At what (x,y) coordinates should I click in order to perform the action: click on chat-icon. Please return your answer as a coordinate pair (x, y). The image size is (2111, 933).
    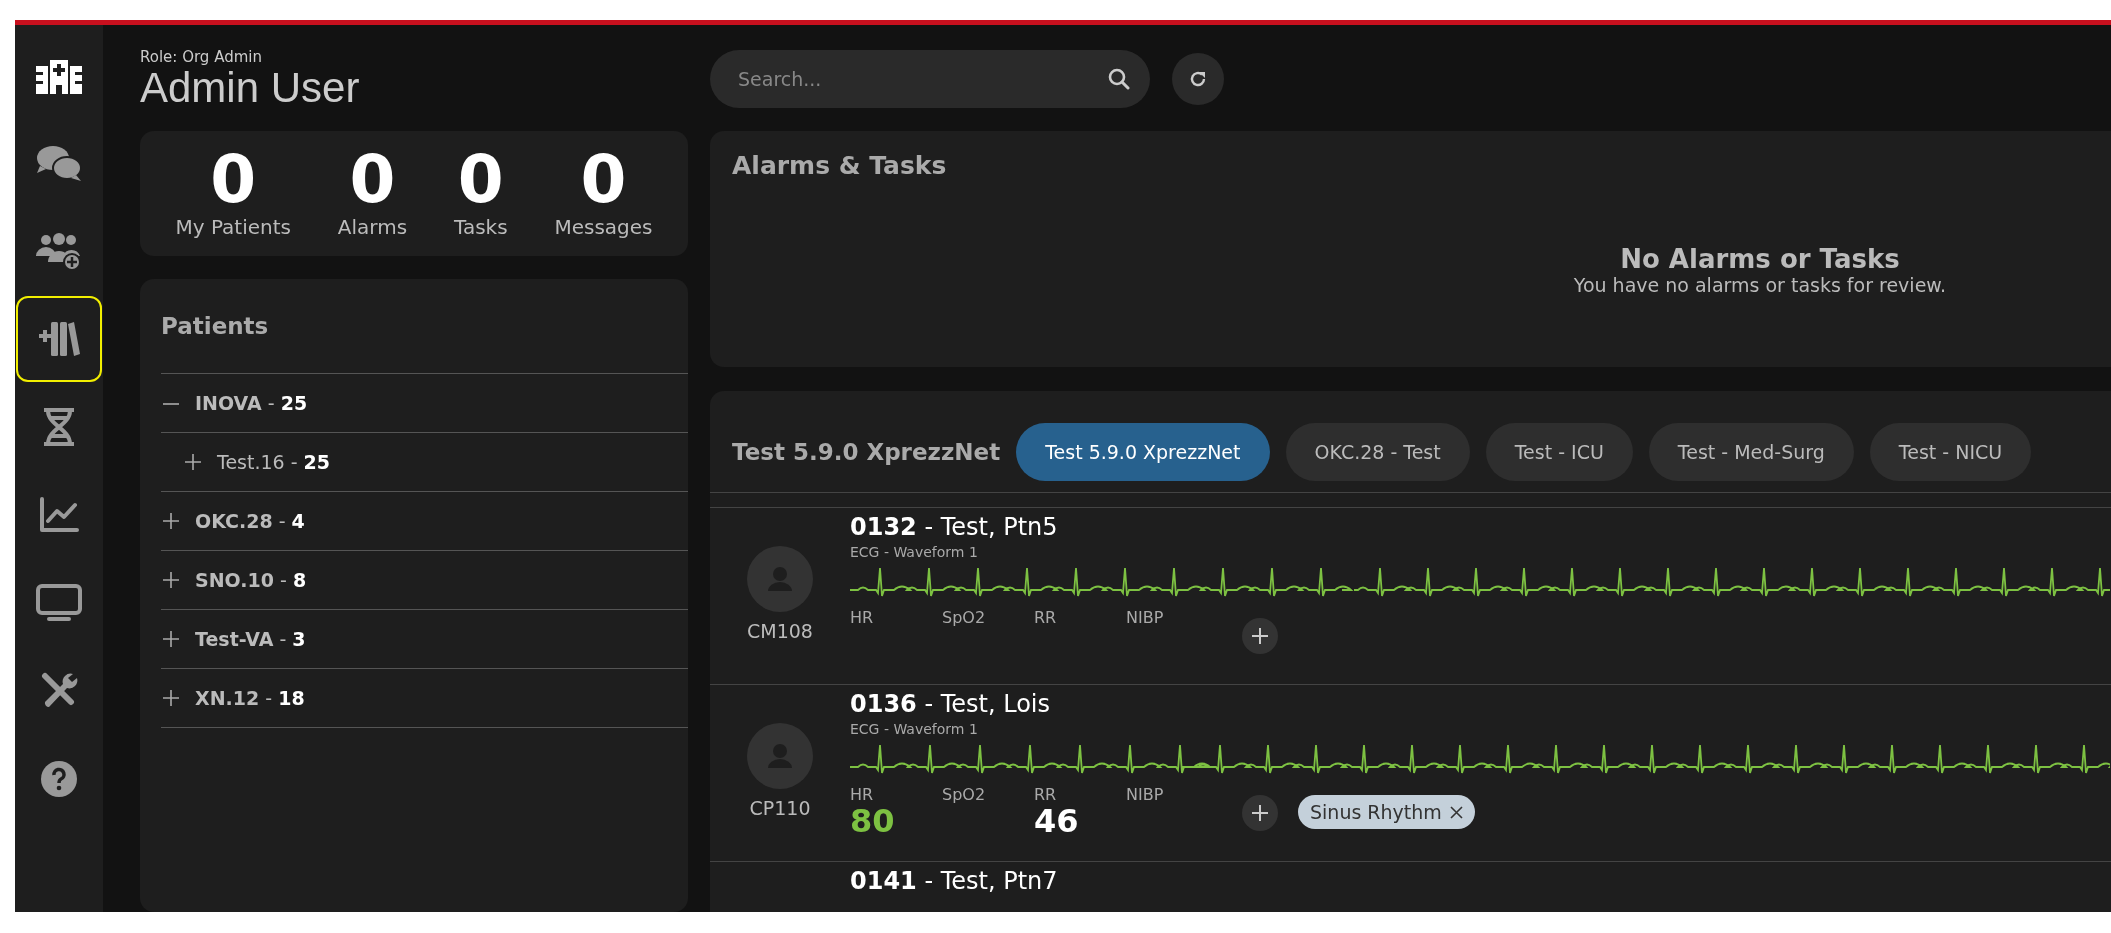
    Looking at the image, I should click on (59, 163).